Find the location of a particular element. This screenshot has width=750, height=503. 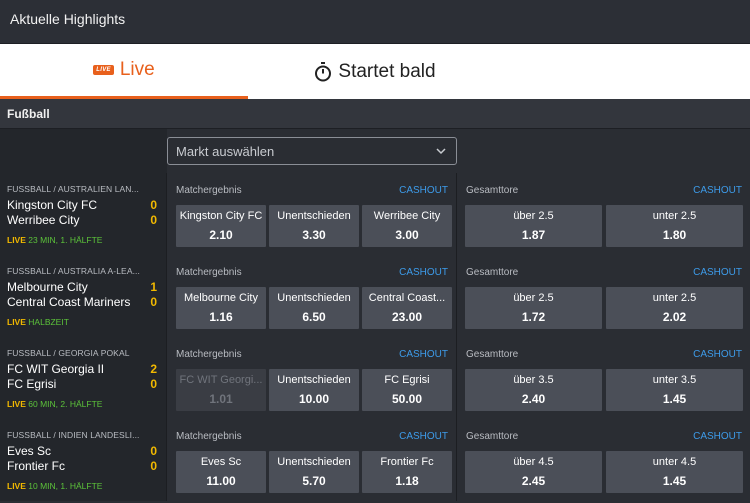

chevron-down-icon is located at coordinates (441, 149).